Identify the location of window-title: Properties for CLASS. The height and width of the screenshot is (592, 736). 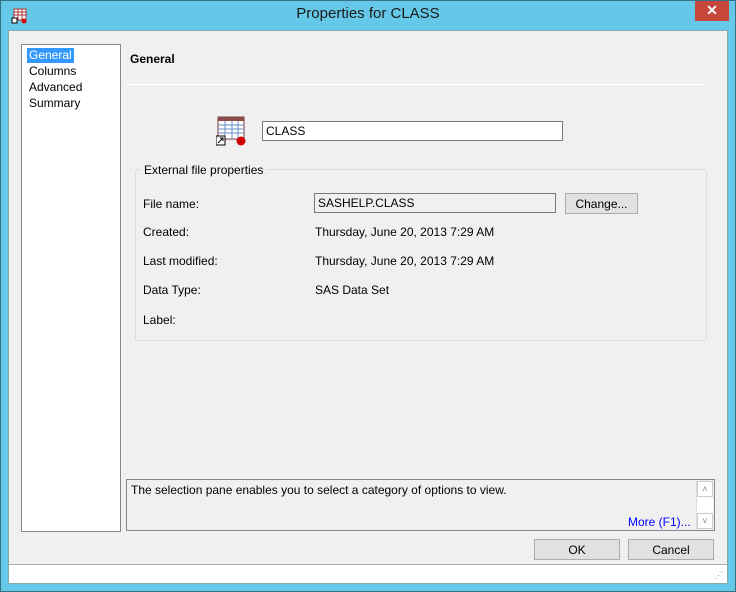
(368, 13).